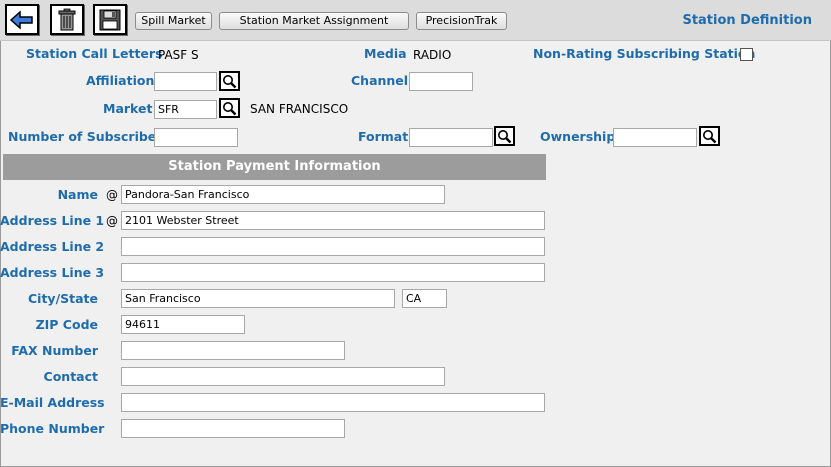 The height and width of the screenshot is (467, 831). I want to click on station-market-assignment-button: Station Market Assignment, so click(314, 21).